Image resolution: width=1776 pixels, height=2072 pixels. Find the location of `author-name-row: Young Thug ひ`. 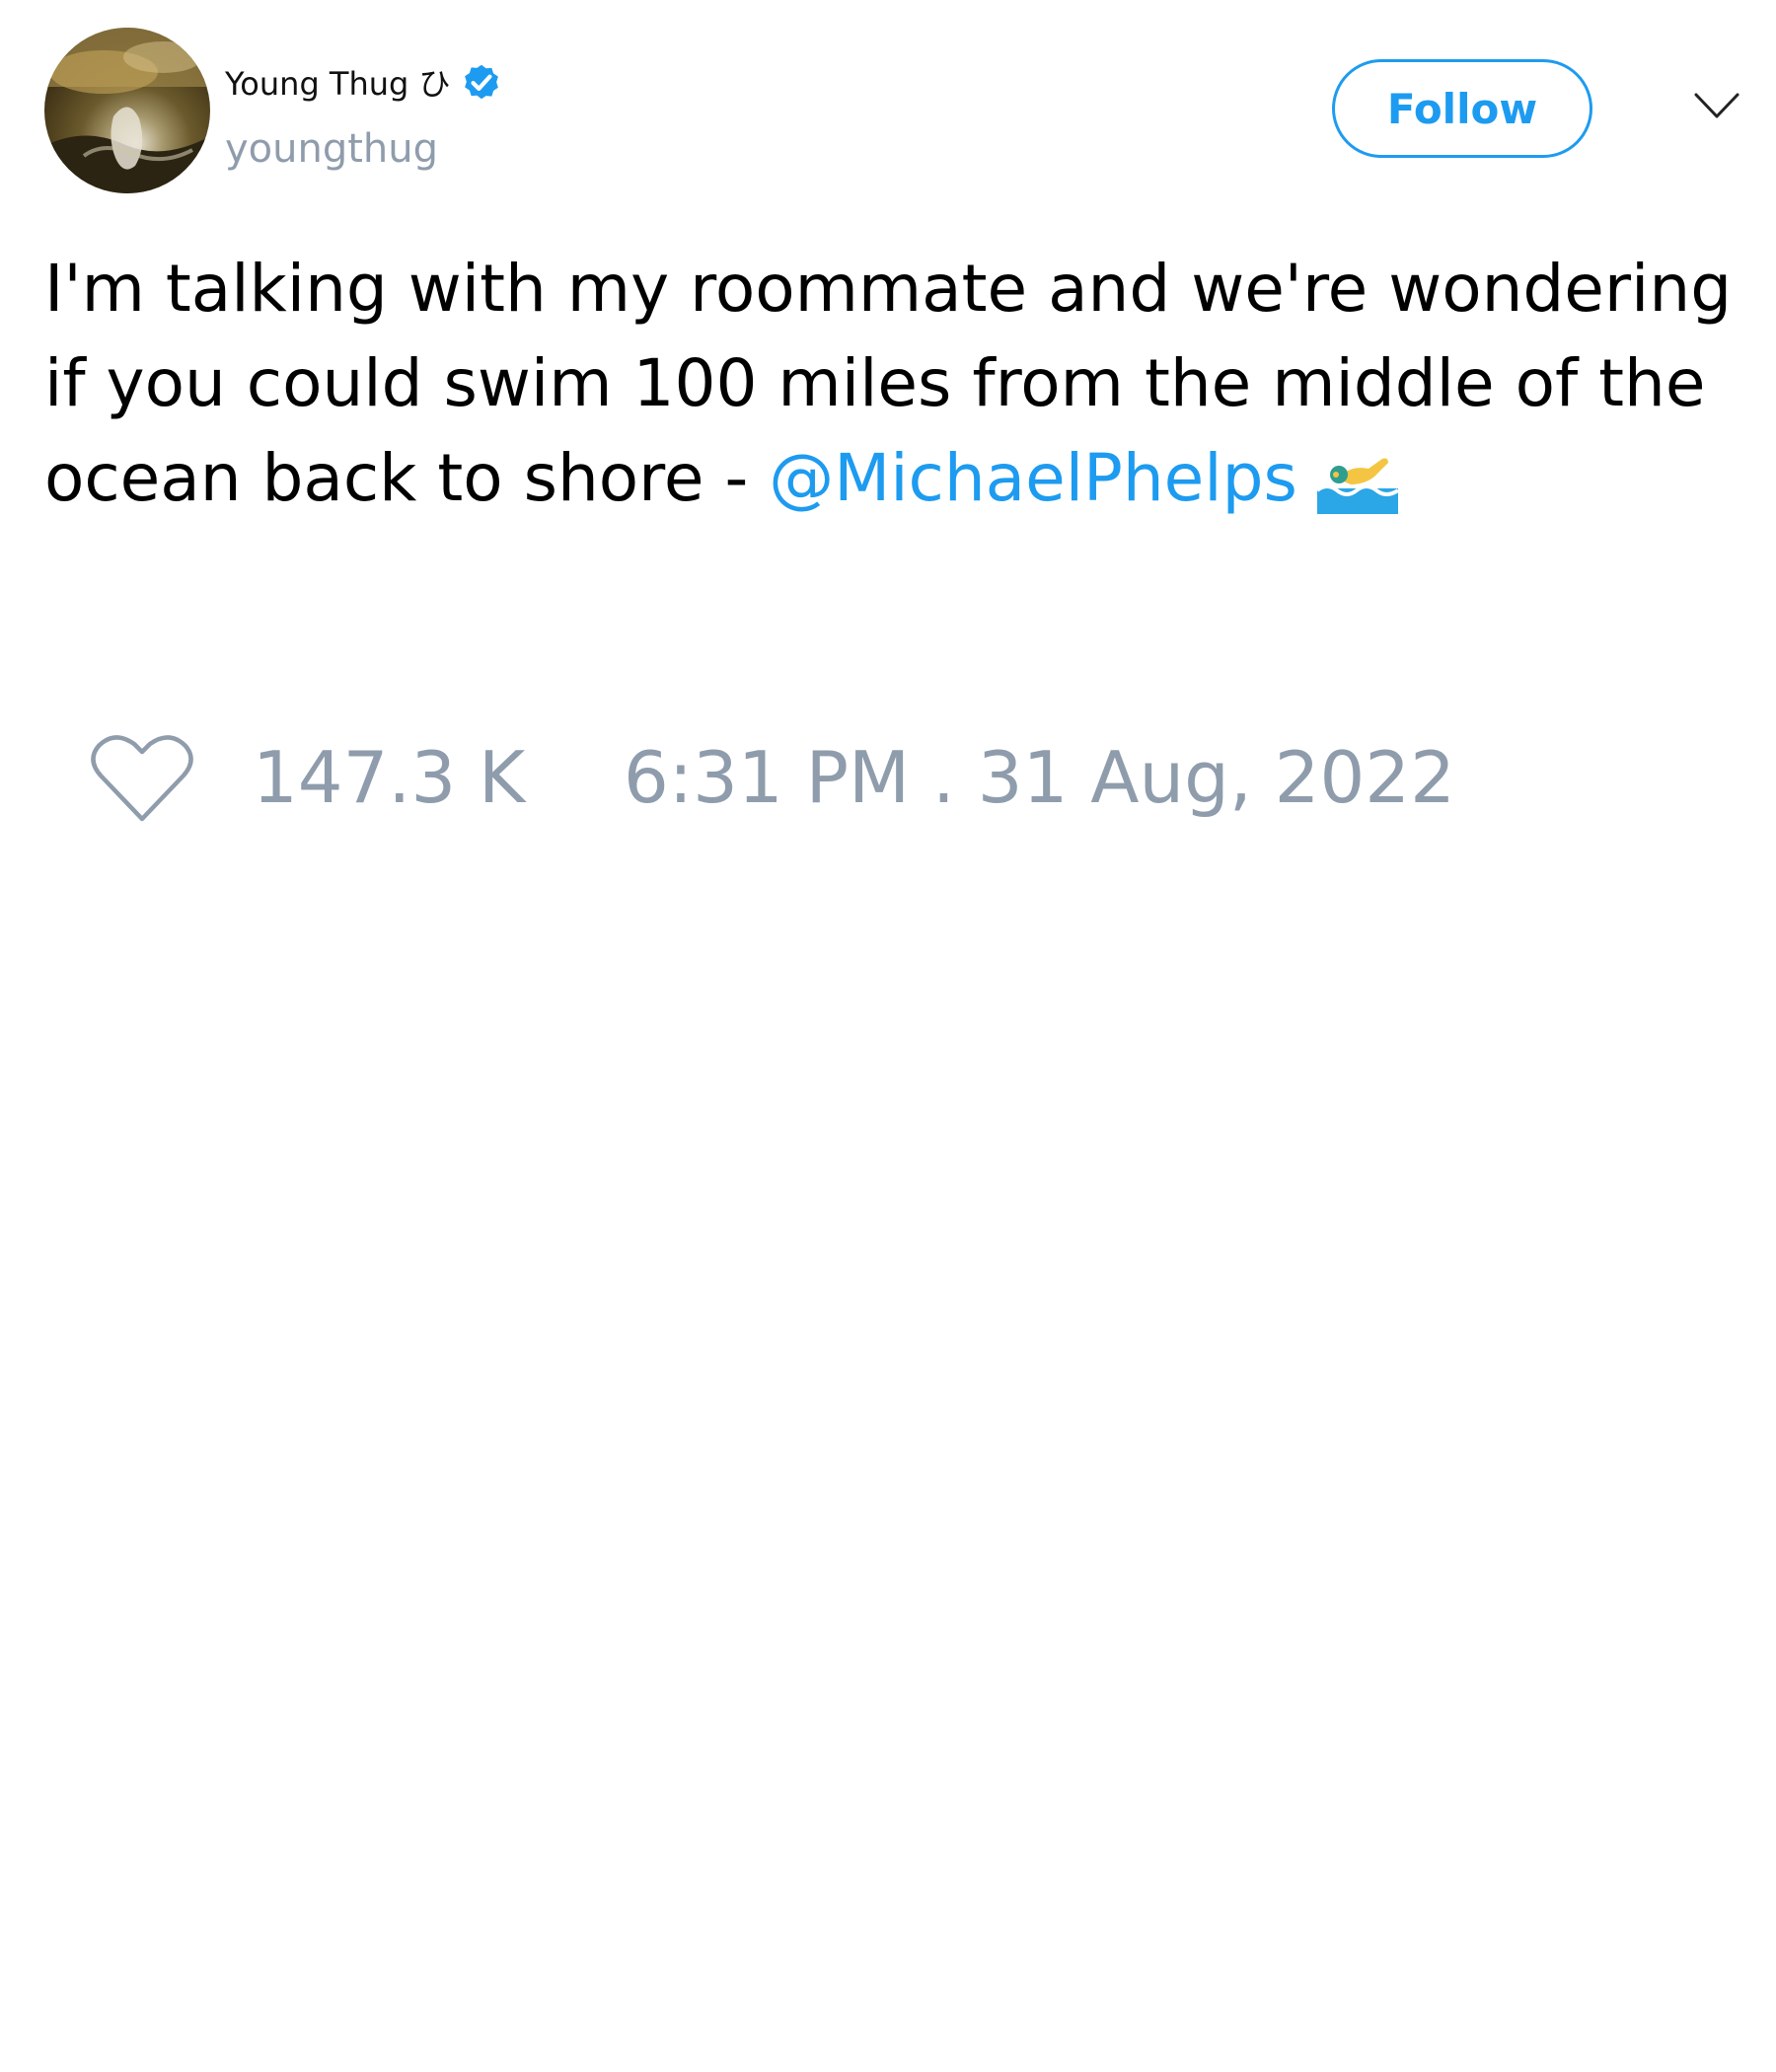

author-name-row: Young Thug ひ is located at coordinates (365, 82).